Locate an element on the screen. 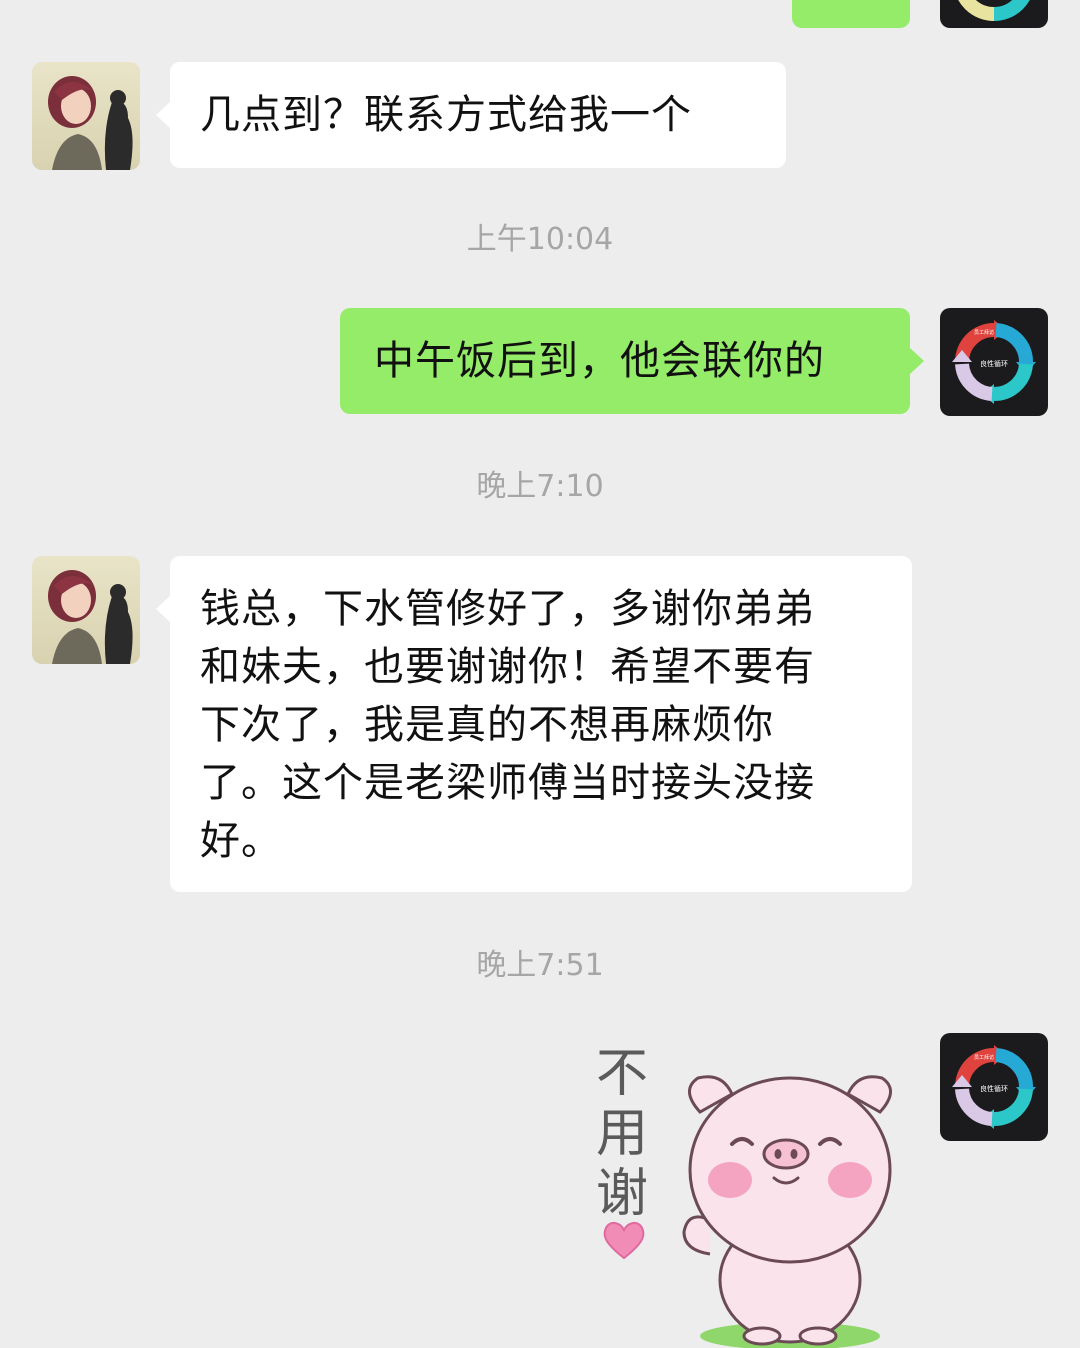 This screenshot has width=1080, height=1348. sticker-char: 用 is located at coordinates (621, 1134).